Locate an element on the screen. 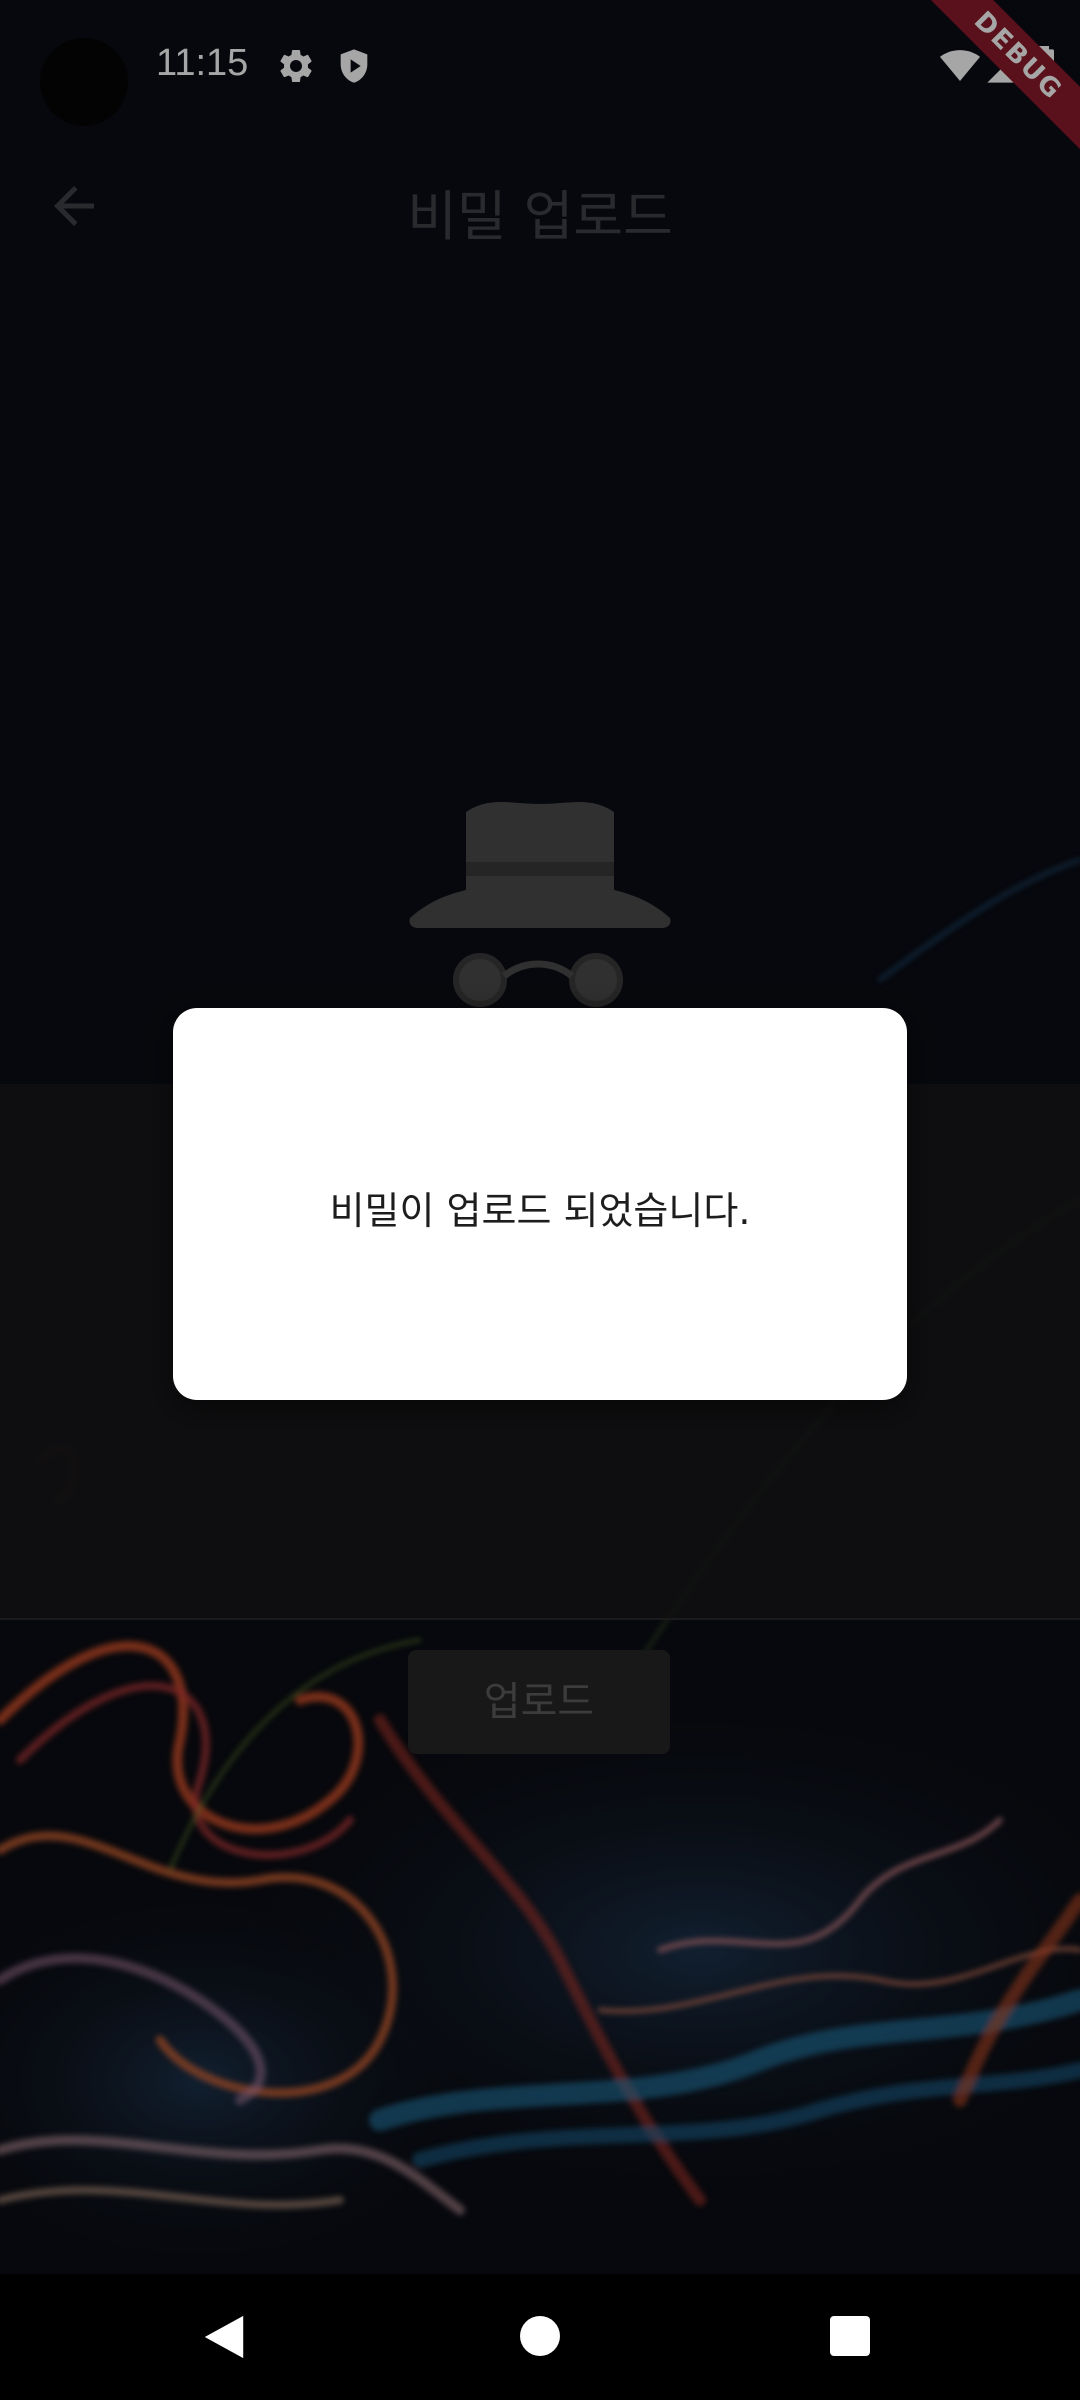  upload-success-dialog: 비밀이 업로드 되었습니다. is located at coordinates (540, 1204).